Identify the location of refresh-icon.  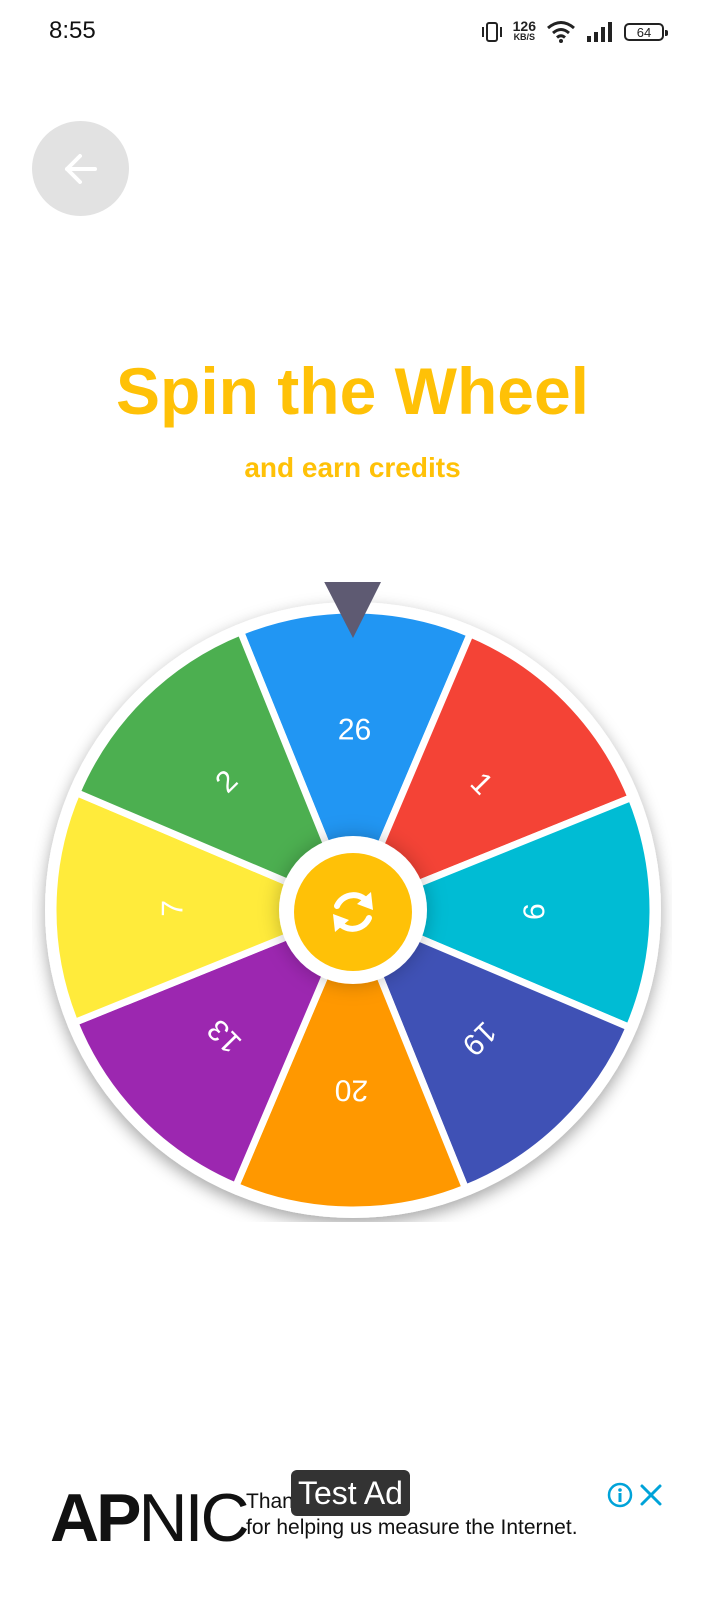
(353, 912).